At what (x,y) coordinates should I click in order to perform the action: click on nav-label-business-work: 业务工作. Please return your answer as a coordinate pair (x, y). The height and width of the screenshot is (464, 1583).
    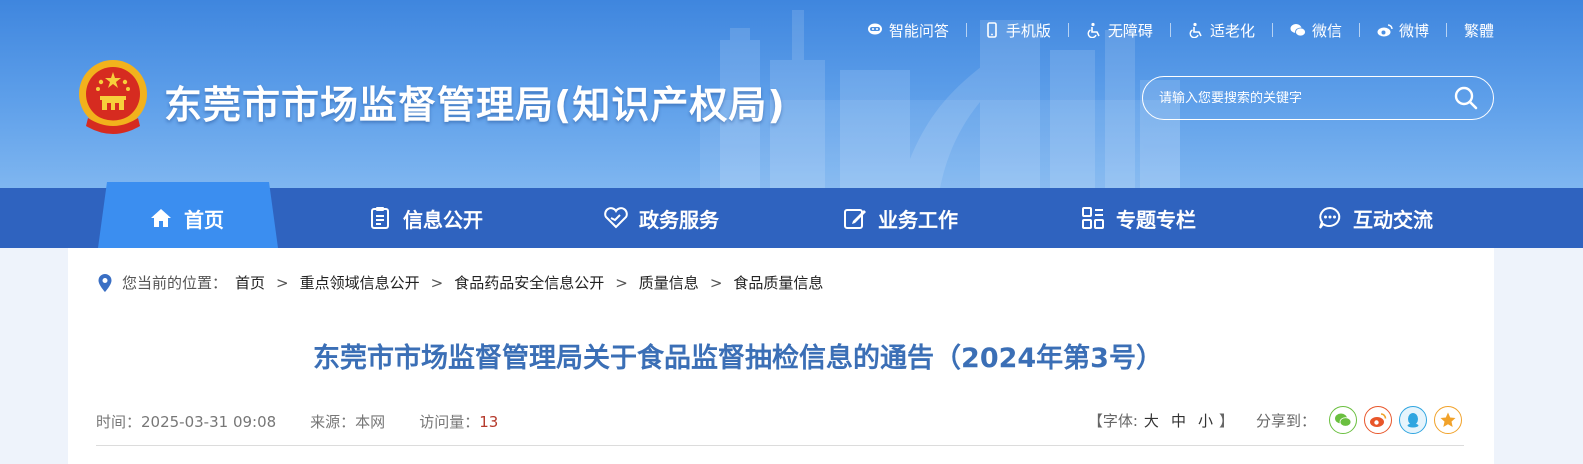
    Looking at the image, I should click on (918, 219).